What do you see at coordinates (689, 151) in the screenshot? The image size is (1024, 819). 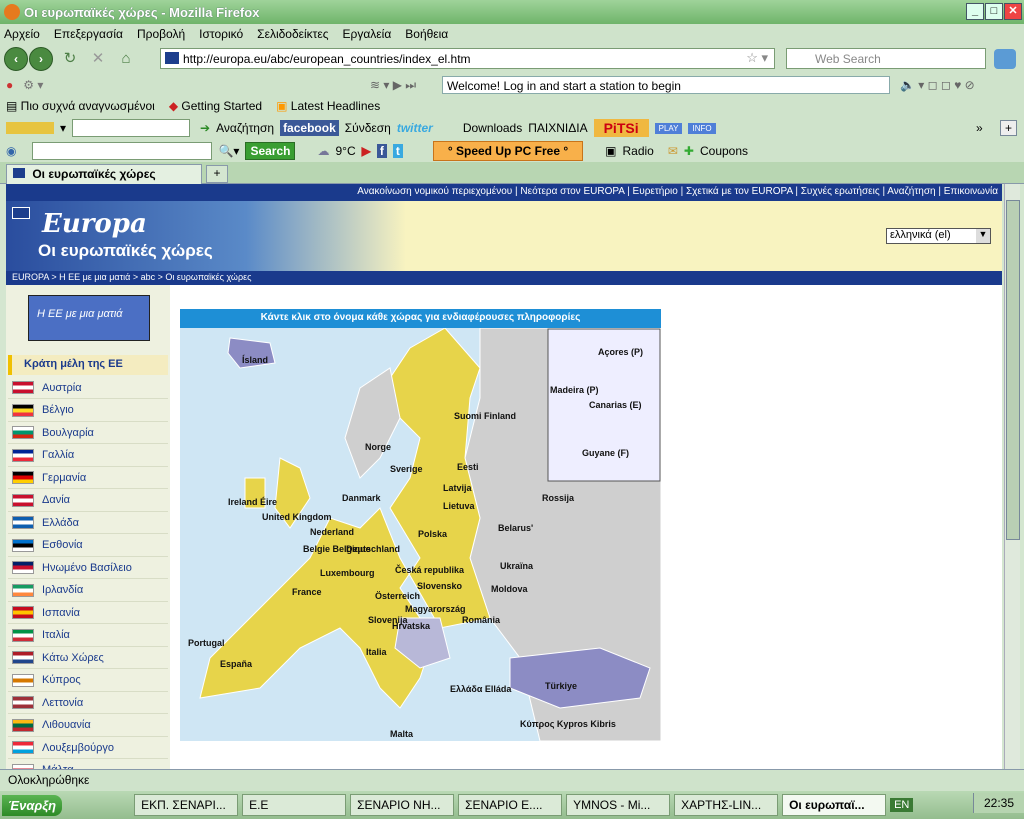 I see `coupons-icon: ✚` at bounding box center [689, 151].